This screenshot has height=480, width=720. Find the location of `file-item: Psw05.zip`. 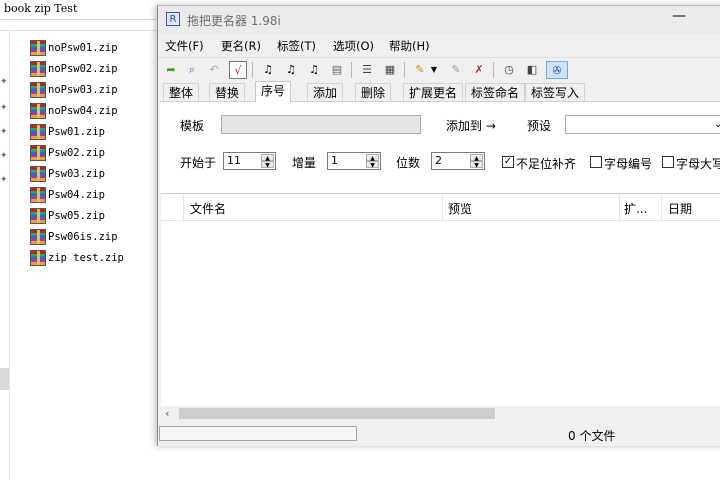

file-item: Psw05.zip is located at coordinates (77, 215).